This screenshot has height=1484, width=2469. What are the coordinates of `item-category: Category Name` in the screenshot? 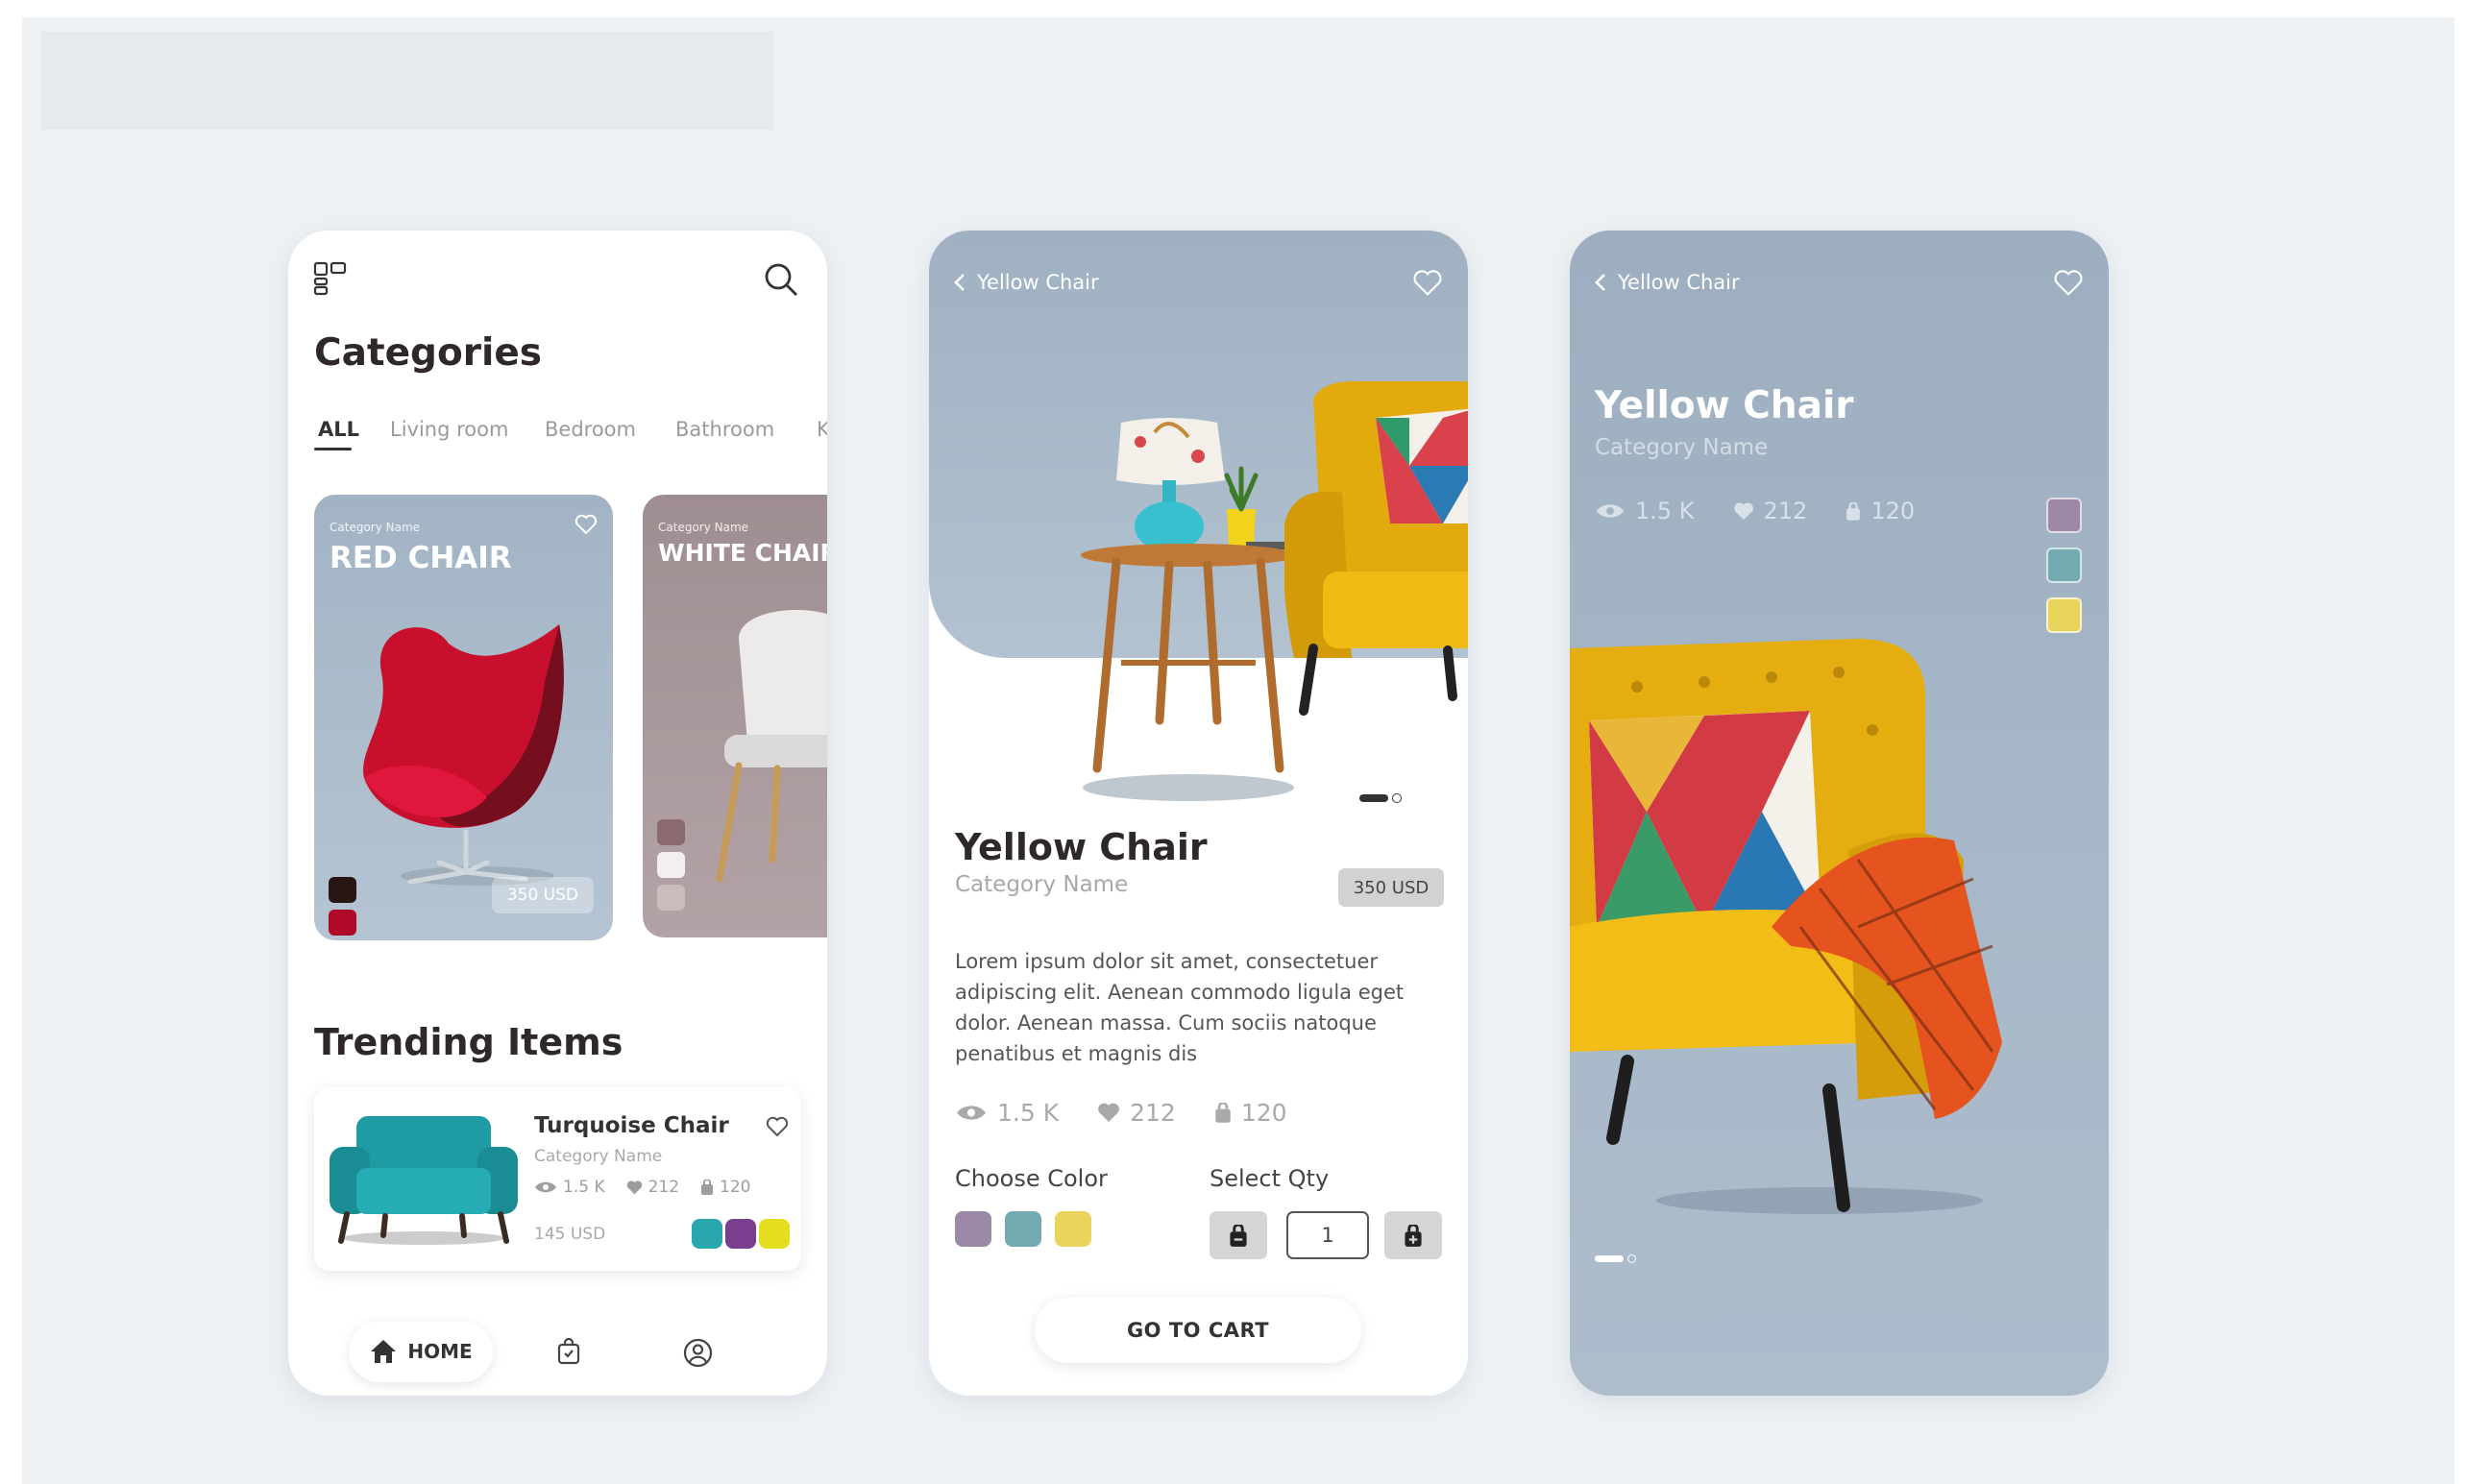 It's located at (598, 1156).